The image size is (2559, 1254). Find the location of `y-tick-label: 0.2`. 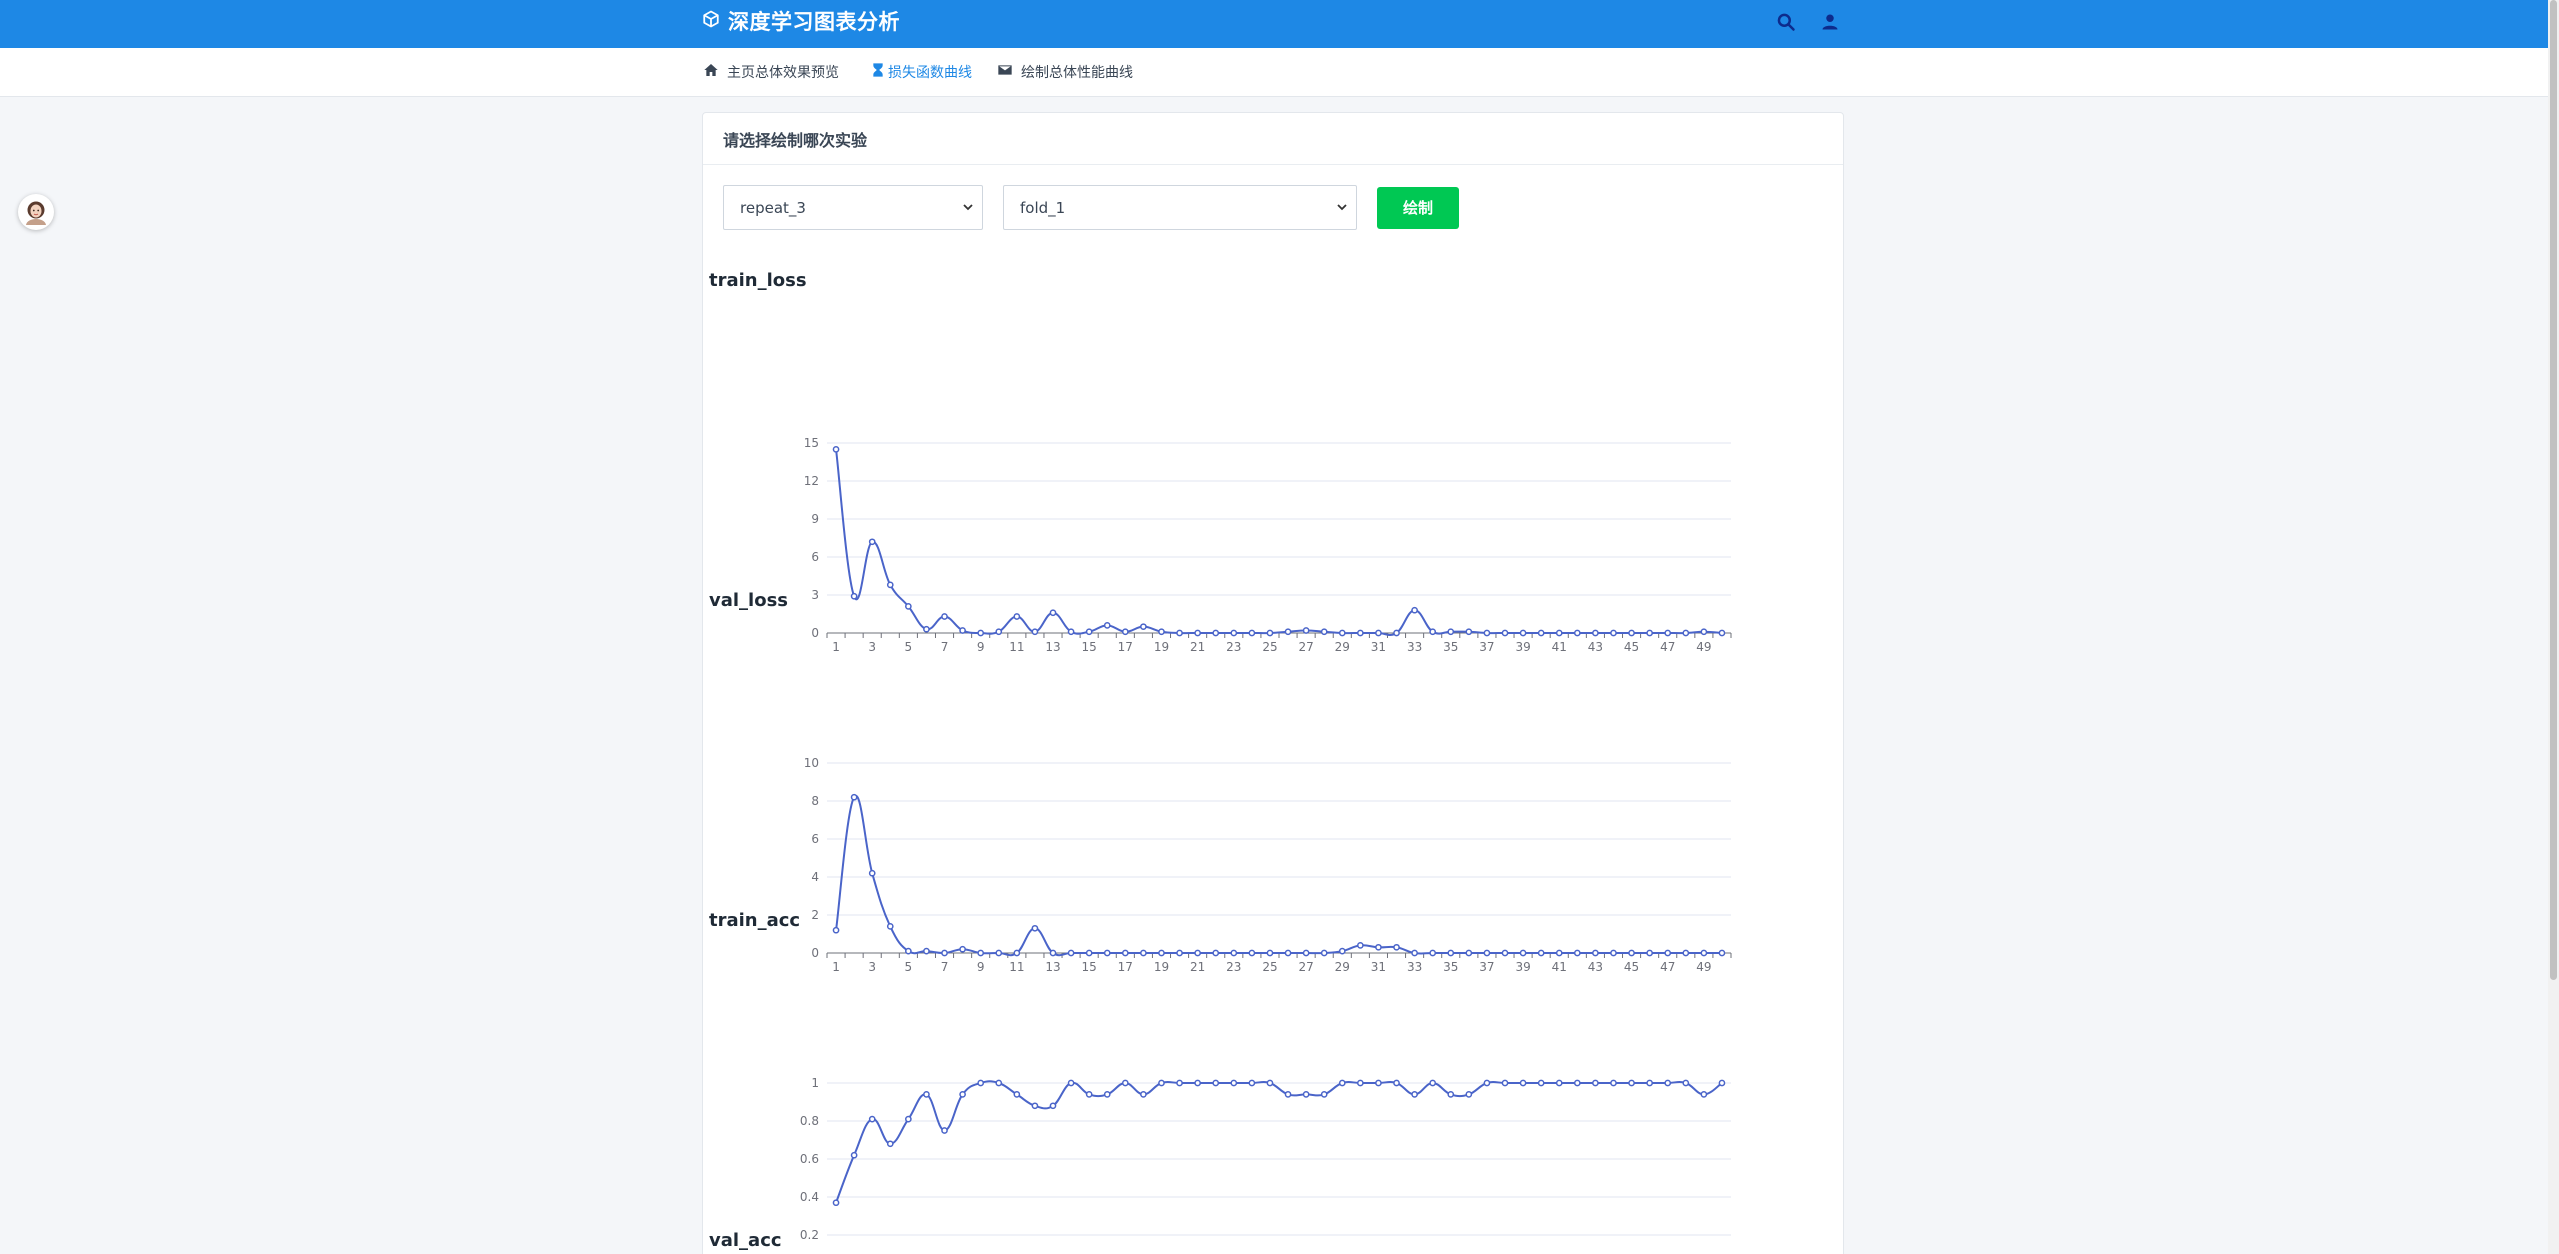

y-tick-label: 0.2 is located at coordinates (809, 1235).